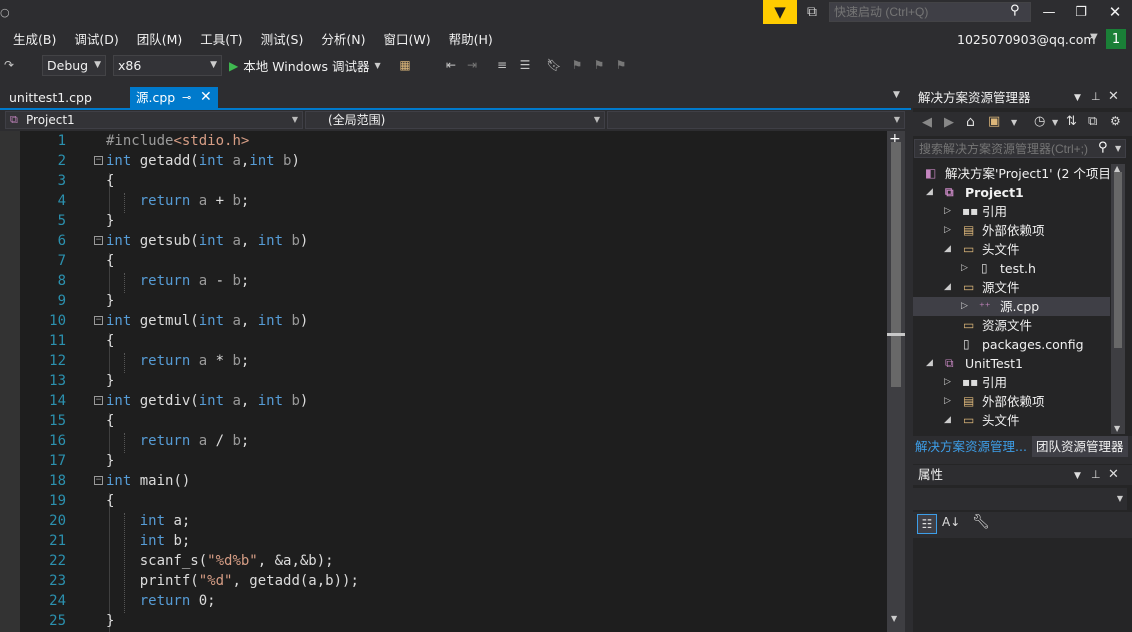 This screenshot has height=632, width=1132. I want to click on code-line: int b;, so click(148, 541).